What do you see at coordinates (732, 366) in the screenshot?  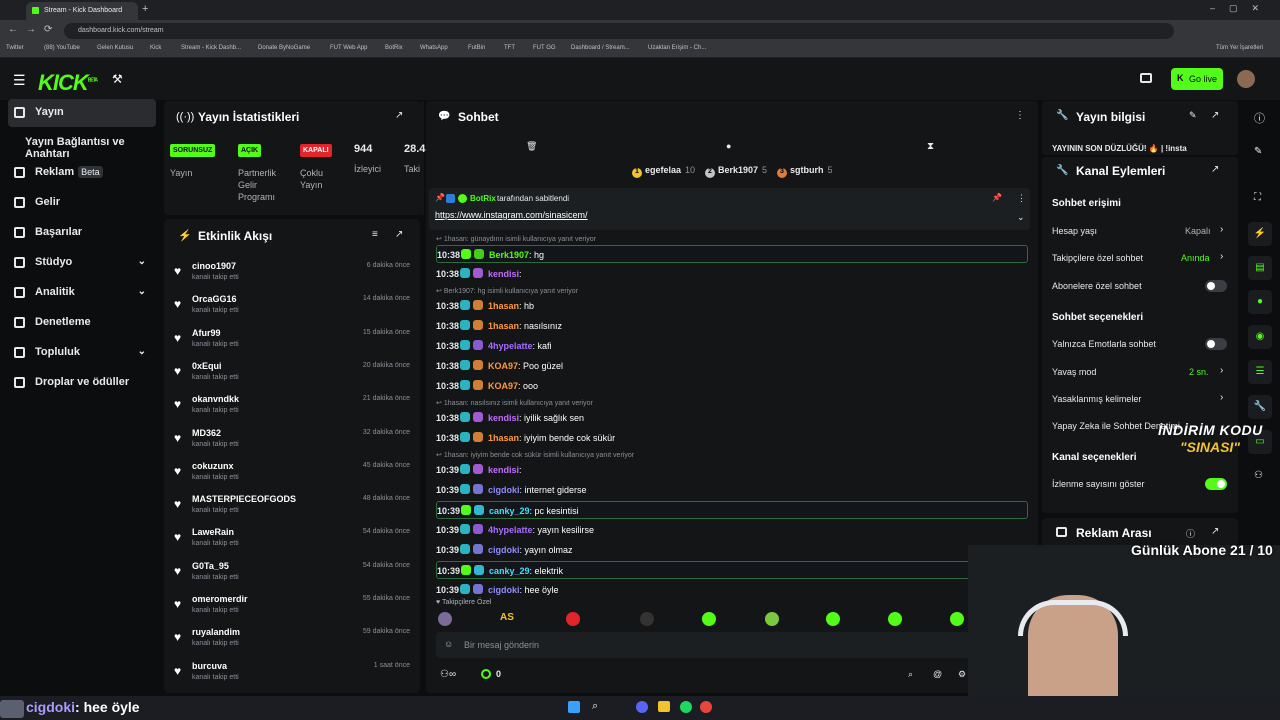 I see `chat-message: 10:38 KOA97: Poo güzel` at bounding box center [732, 366].